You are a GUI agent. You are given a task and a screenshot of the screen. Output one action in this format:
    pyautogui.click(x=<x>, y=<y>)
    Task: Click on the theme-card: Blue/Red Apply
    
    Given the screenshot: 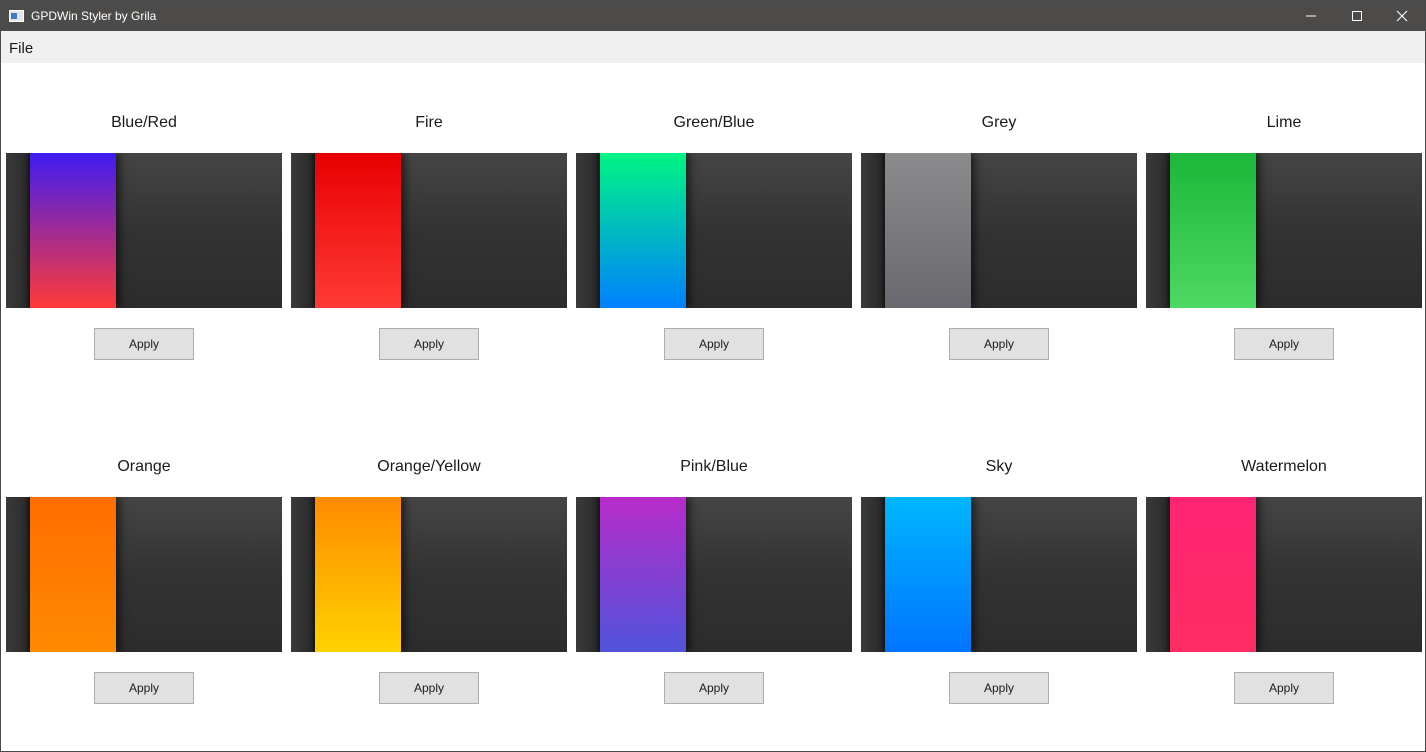 What is the action you would take?
    pyautogui.click(x=144, y=235)
    